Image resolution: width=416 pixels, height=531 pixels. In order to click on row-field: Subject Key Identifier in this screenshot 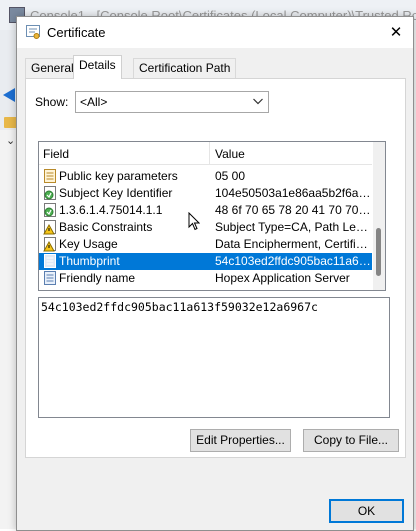, I will do `click(116, 193)`.